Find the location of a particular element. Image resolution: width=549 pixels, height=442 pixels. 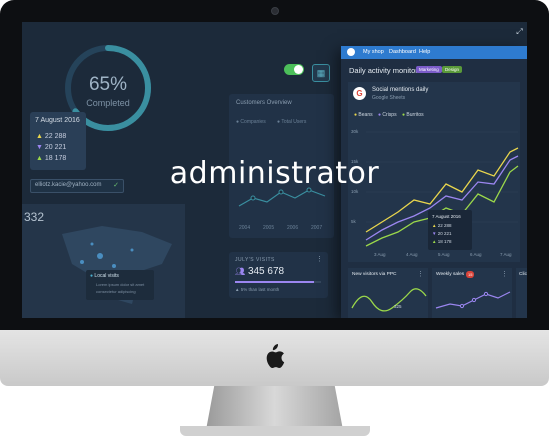

top-nav: My shop Dashboard Help is located at coordinates (434, 52).